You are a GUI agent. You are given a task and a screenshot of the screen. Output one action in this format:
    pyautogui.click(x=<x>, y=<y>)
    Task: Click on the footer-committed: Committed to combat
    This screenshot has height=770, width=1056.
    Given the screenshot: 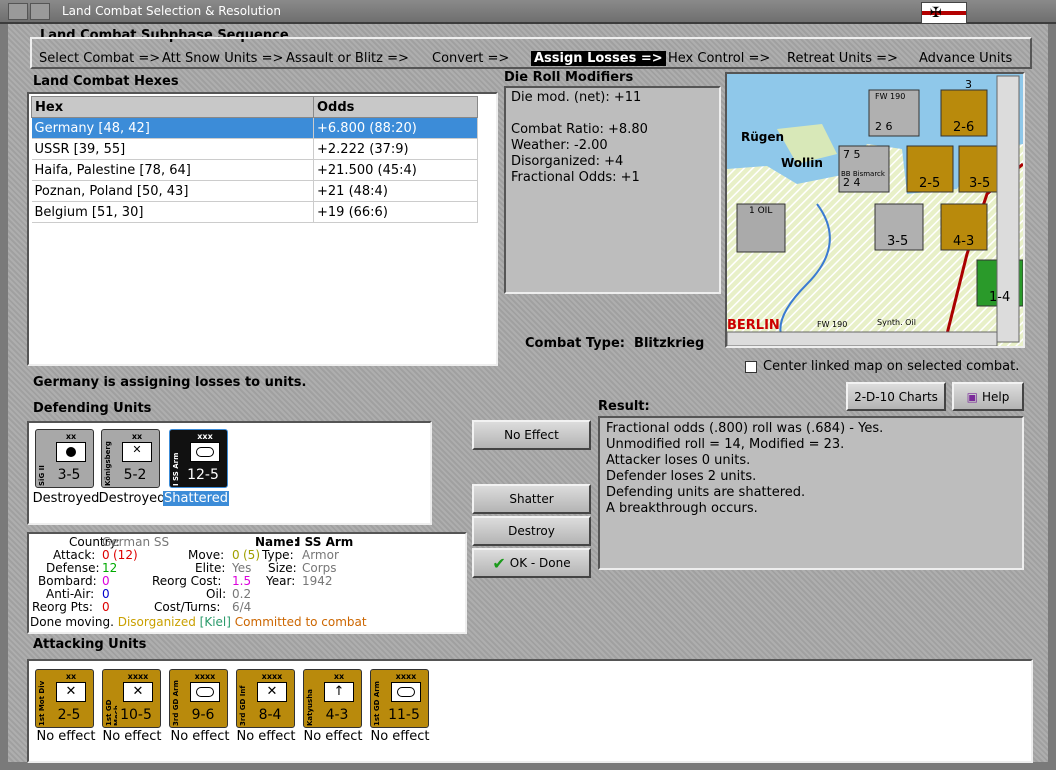 What is the action you would take?
    pyautogui.click(x=300, y=622)
    